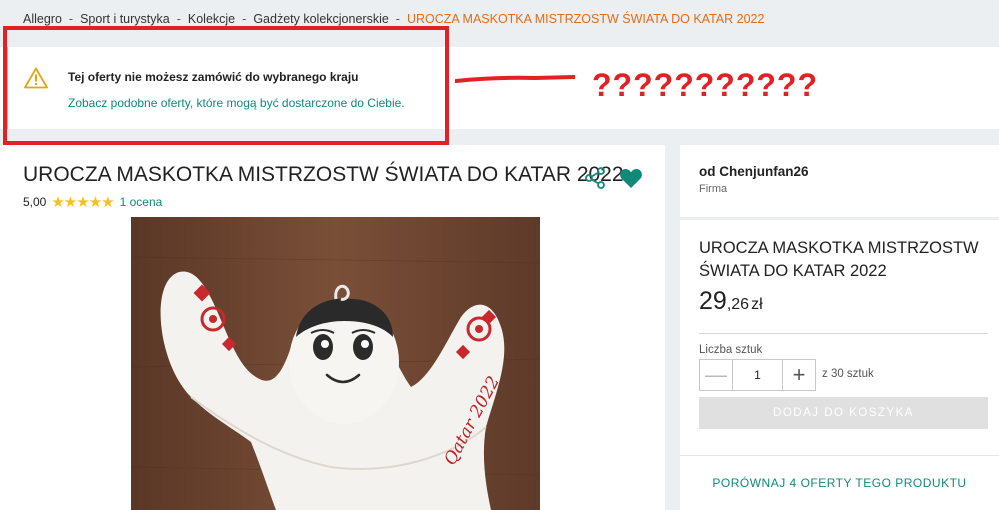  What do you see at coordinates (757, 304) in the screenshot?
I see `price-currency: zł` at bounding box center [757, 304].